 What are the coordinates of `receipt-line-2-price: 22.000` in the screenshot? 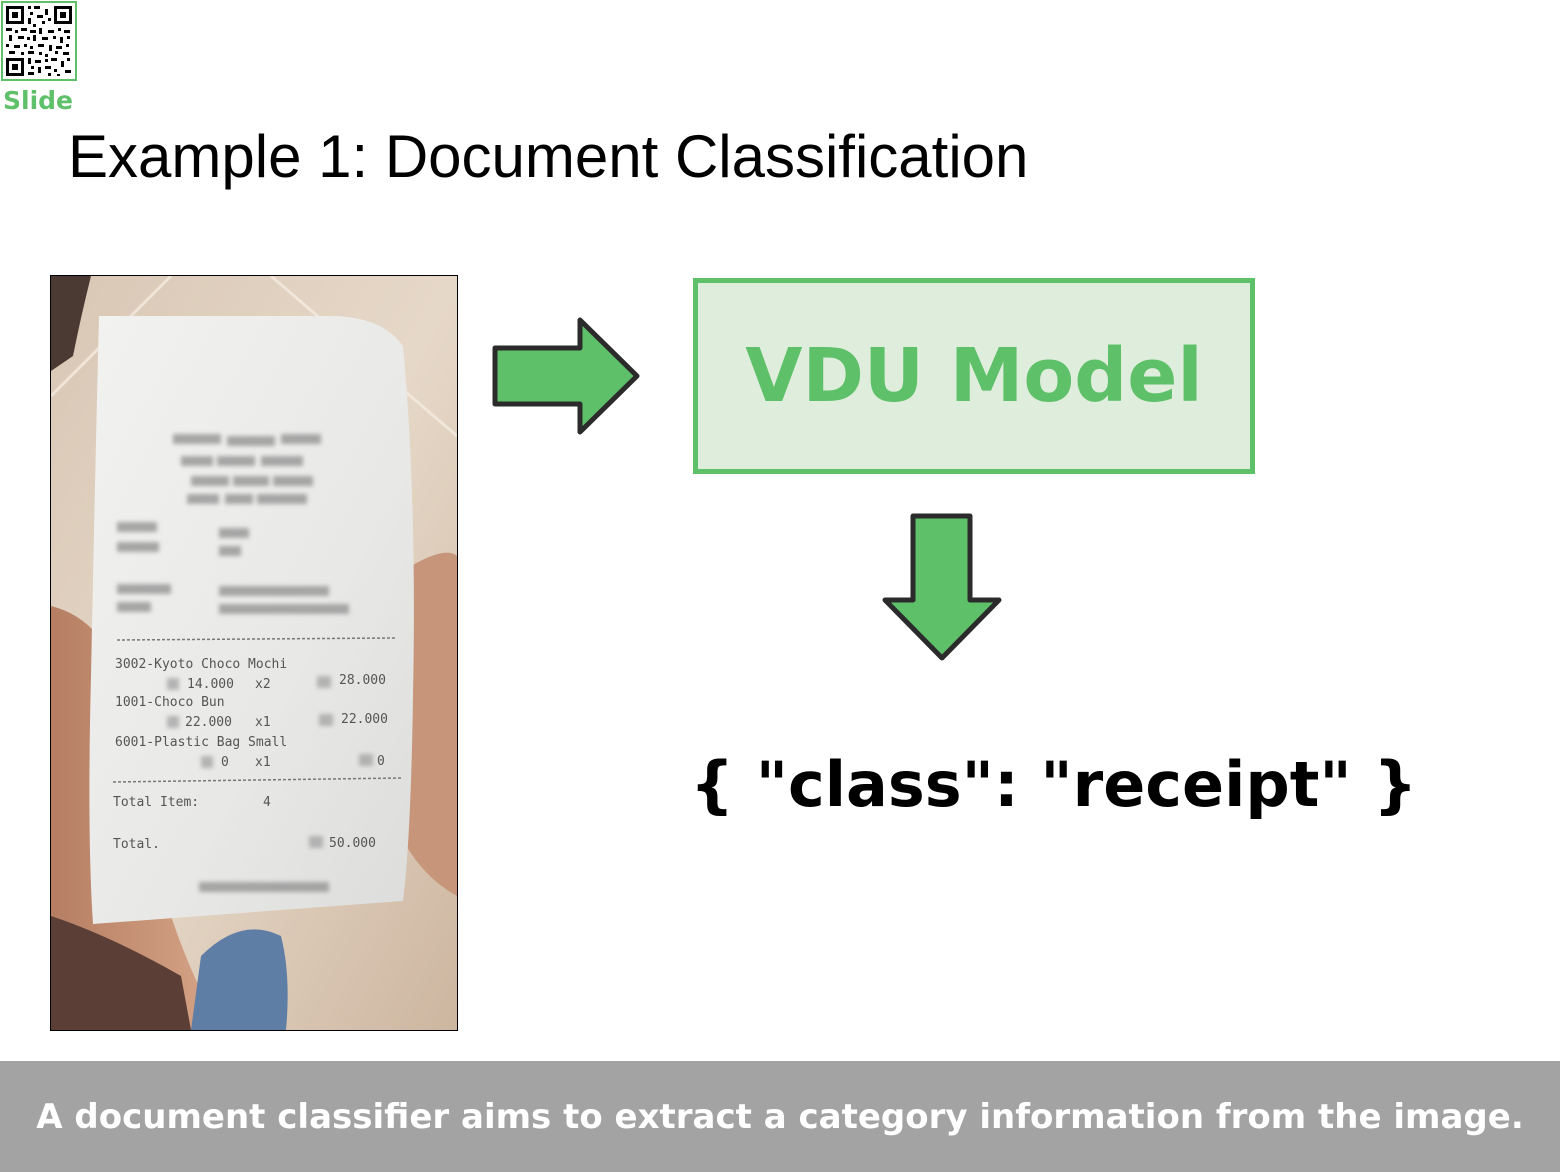 It's located at (208, 722).